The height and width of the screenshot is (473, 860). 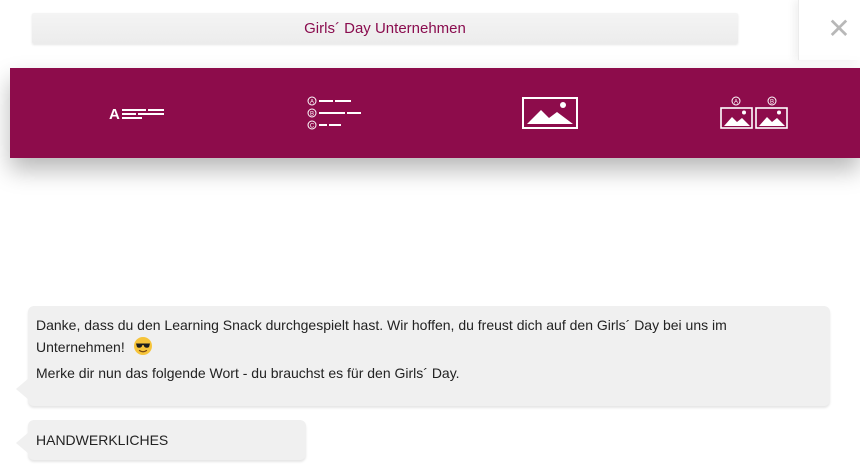 What do you see at coordinates (312, 127) in the screenshot?
I see `svg-text: C` at bounding box center [312, 127].